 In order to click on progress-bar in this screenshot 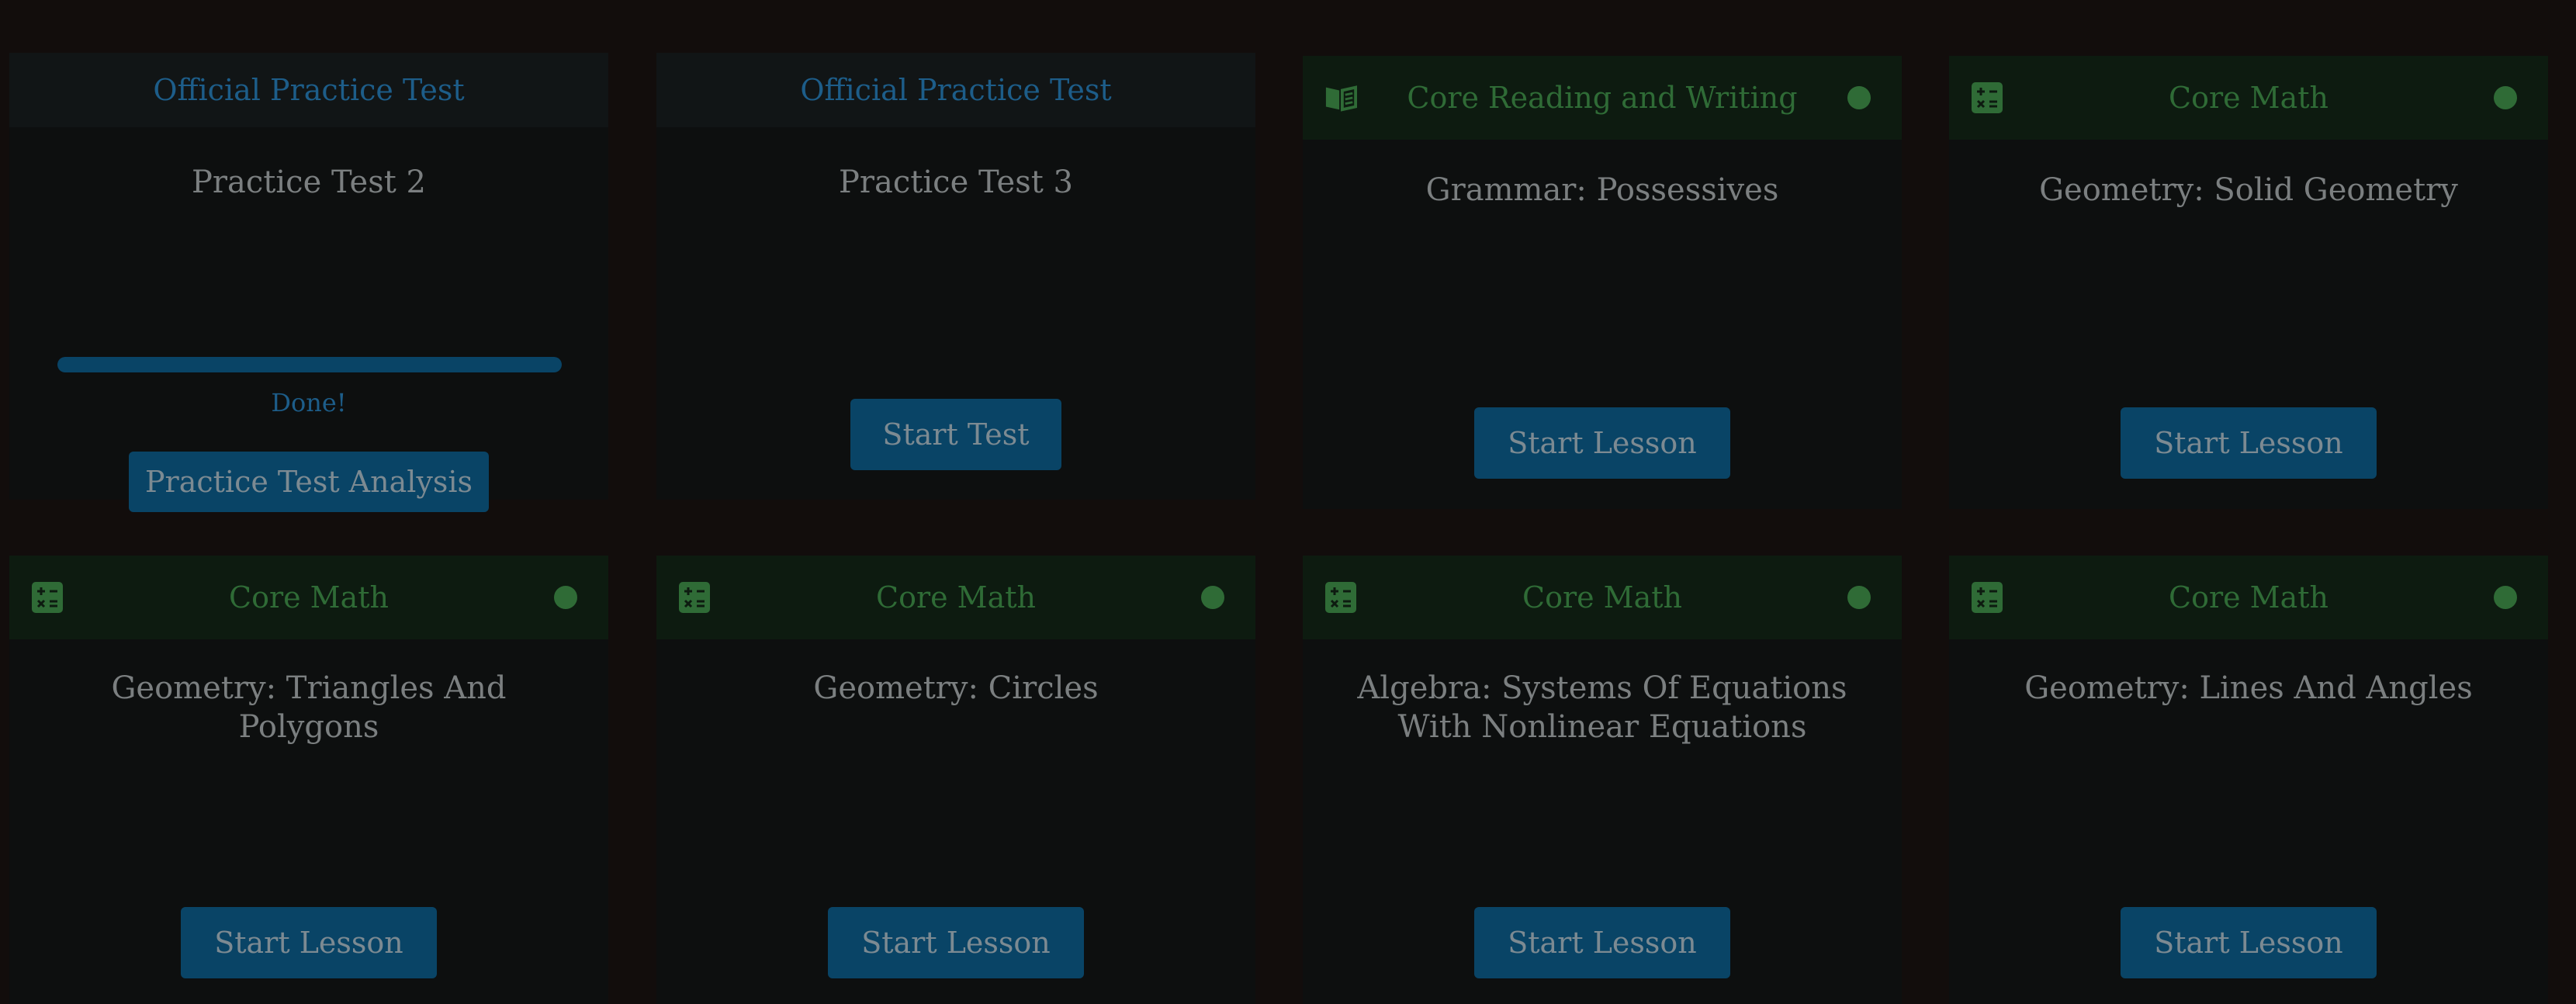, I will do `click(309, 364)`.